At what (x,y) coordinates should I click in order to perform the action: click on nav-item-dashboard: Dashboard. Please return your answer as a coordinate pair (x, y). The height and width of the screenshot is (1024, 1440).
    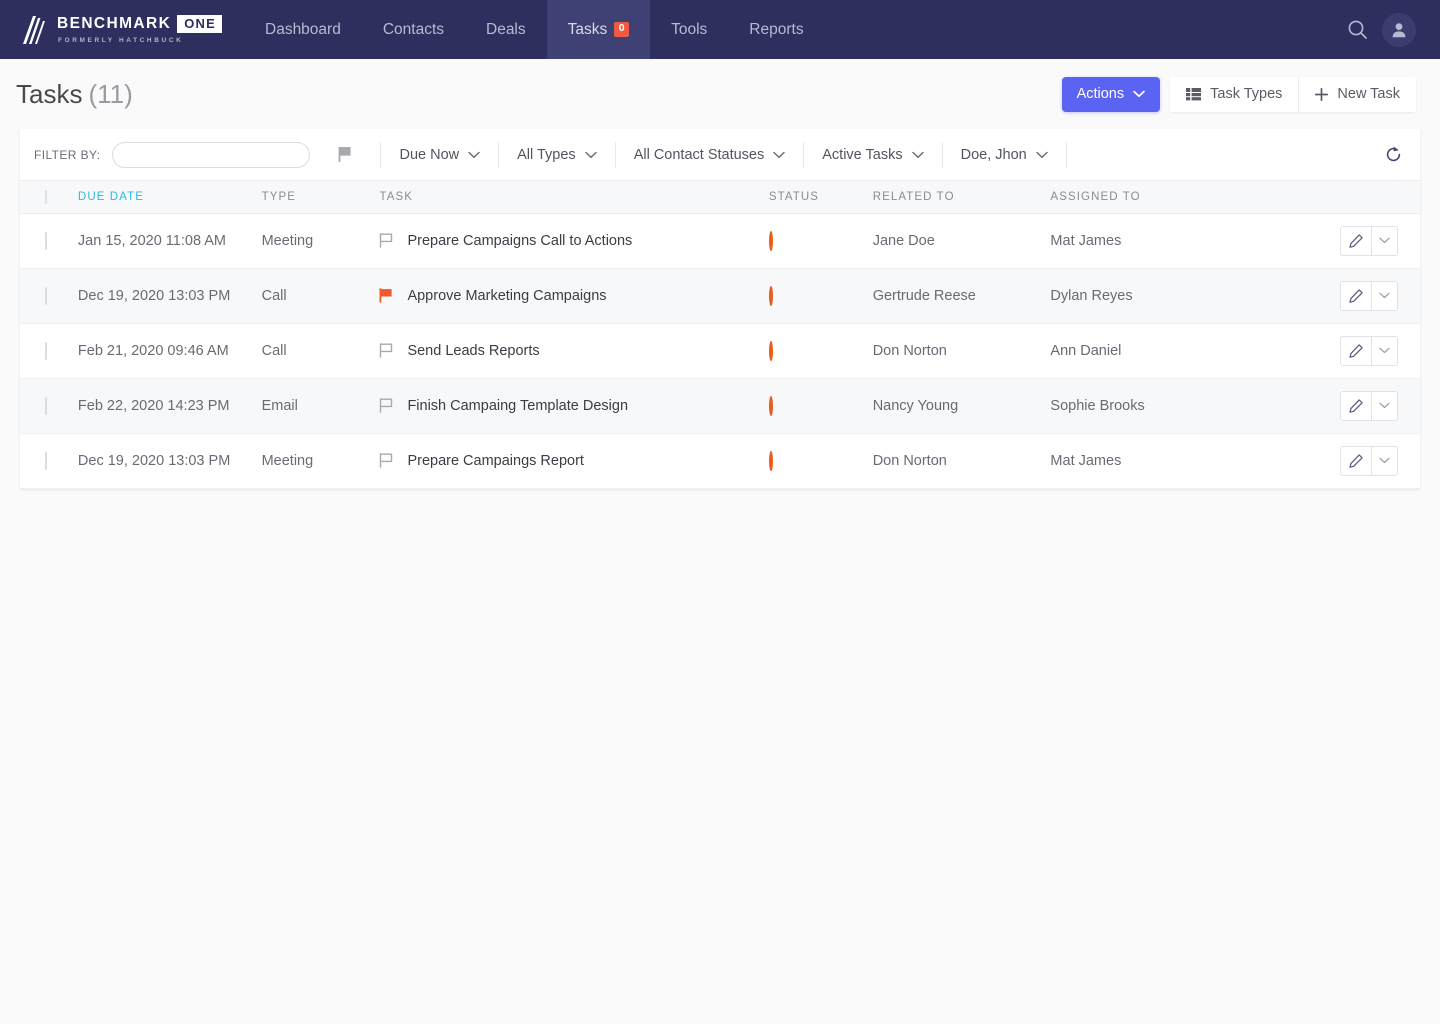
    Looking at the image, I should click on (303, 29).